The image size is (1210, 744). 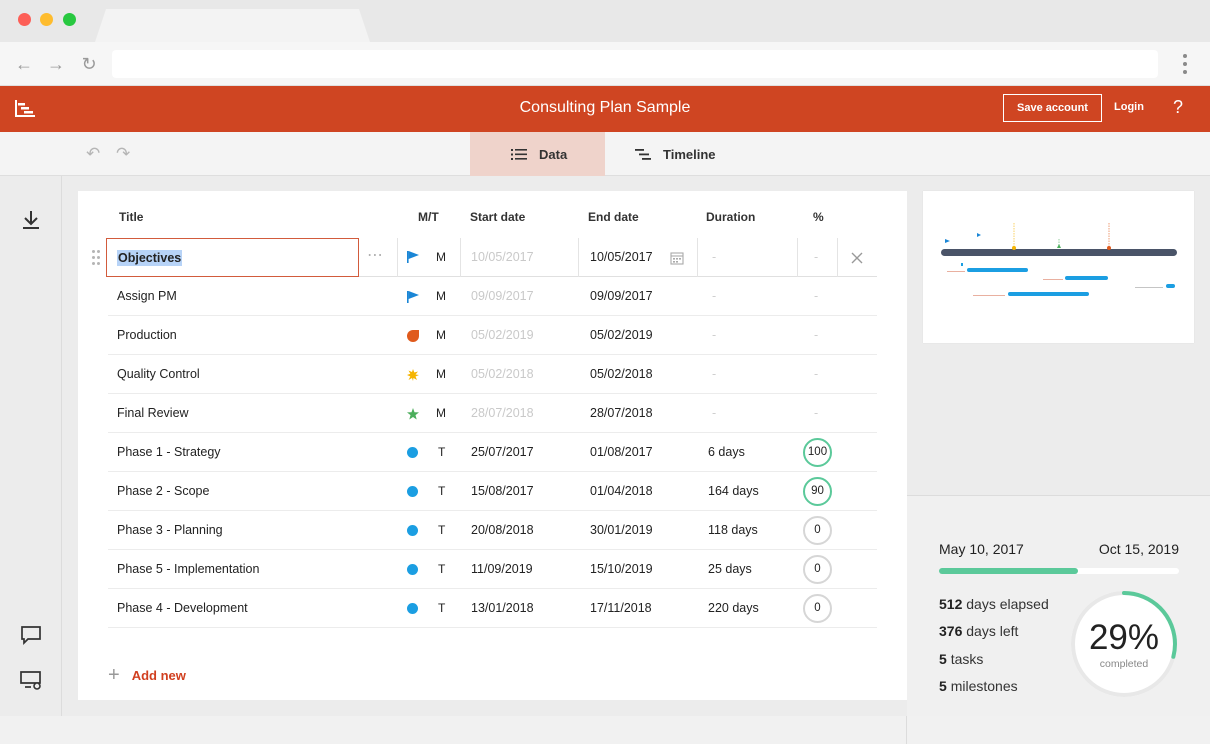 What do you see at coordinates (733, 530) in the screenshot?
I see `duration-cell: 118 days` at bounding box center [733, 530].